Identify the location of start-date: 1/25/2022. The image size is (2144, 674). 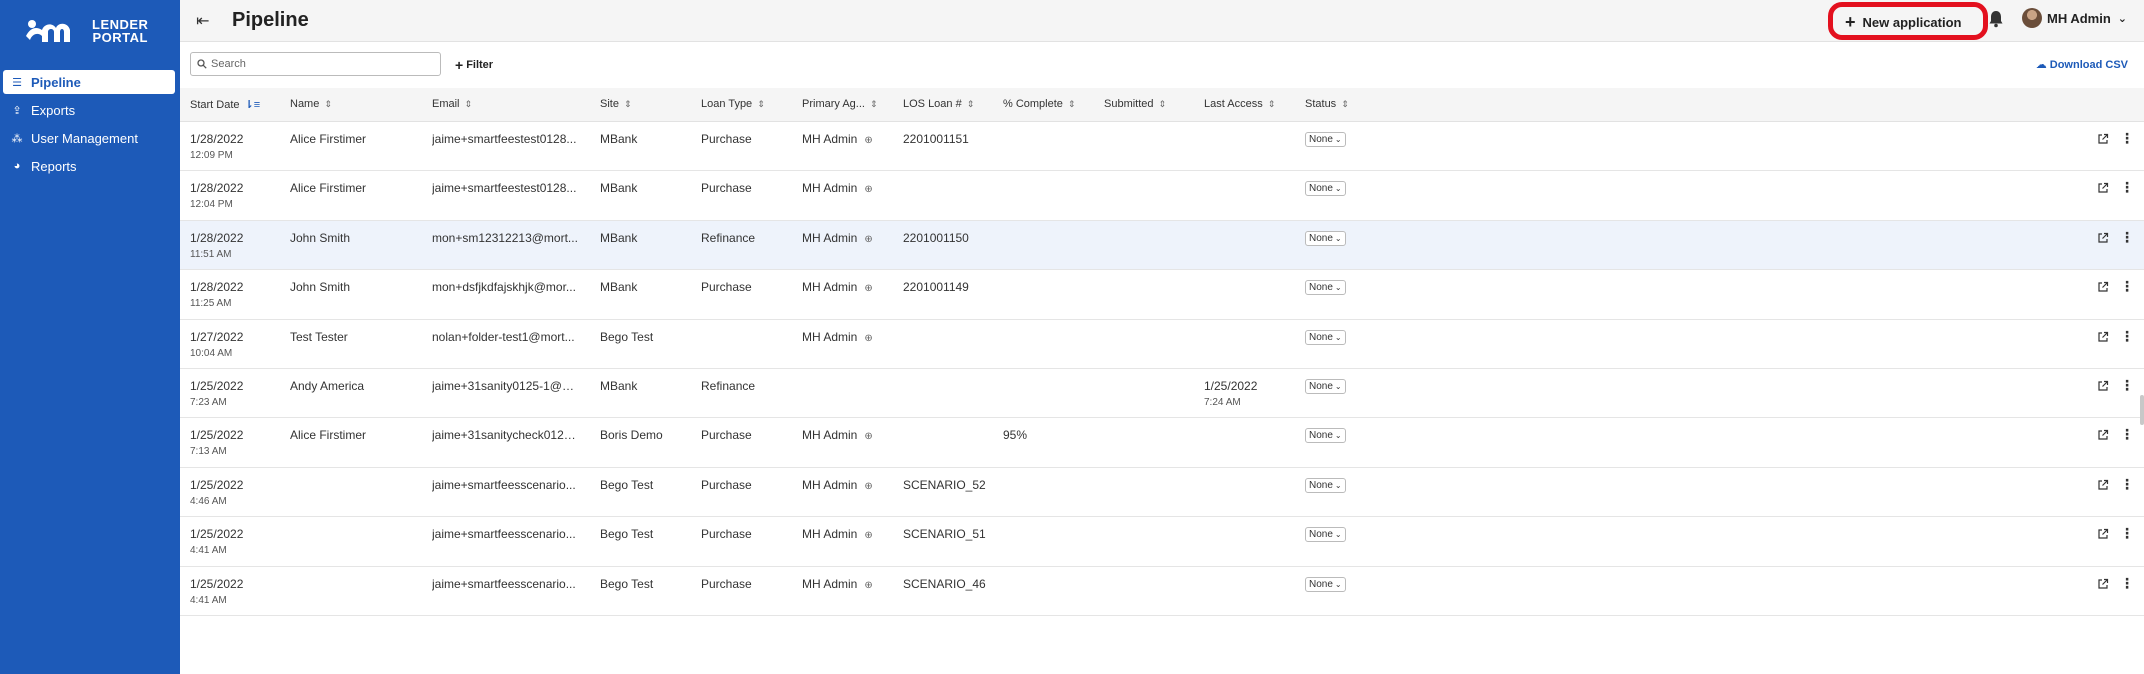
(217, 534).